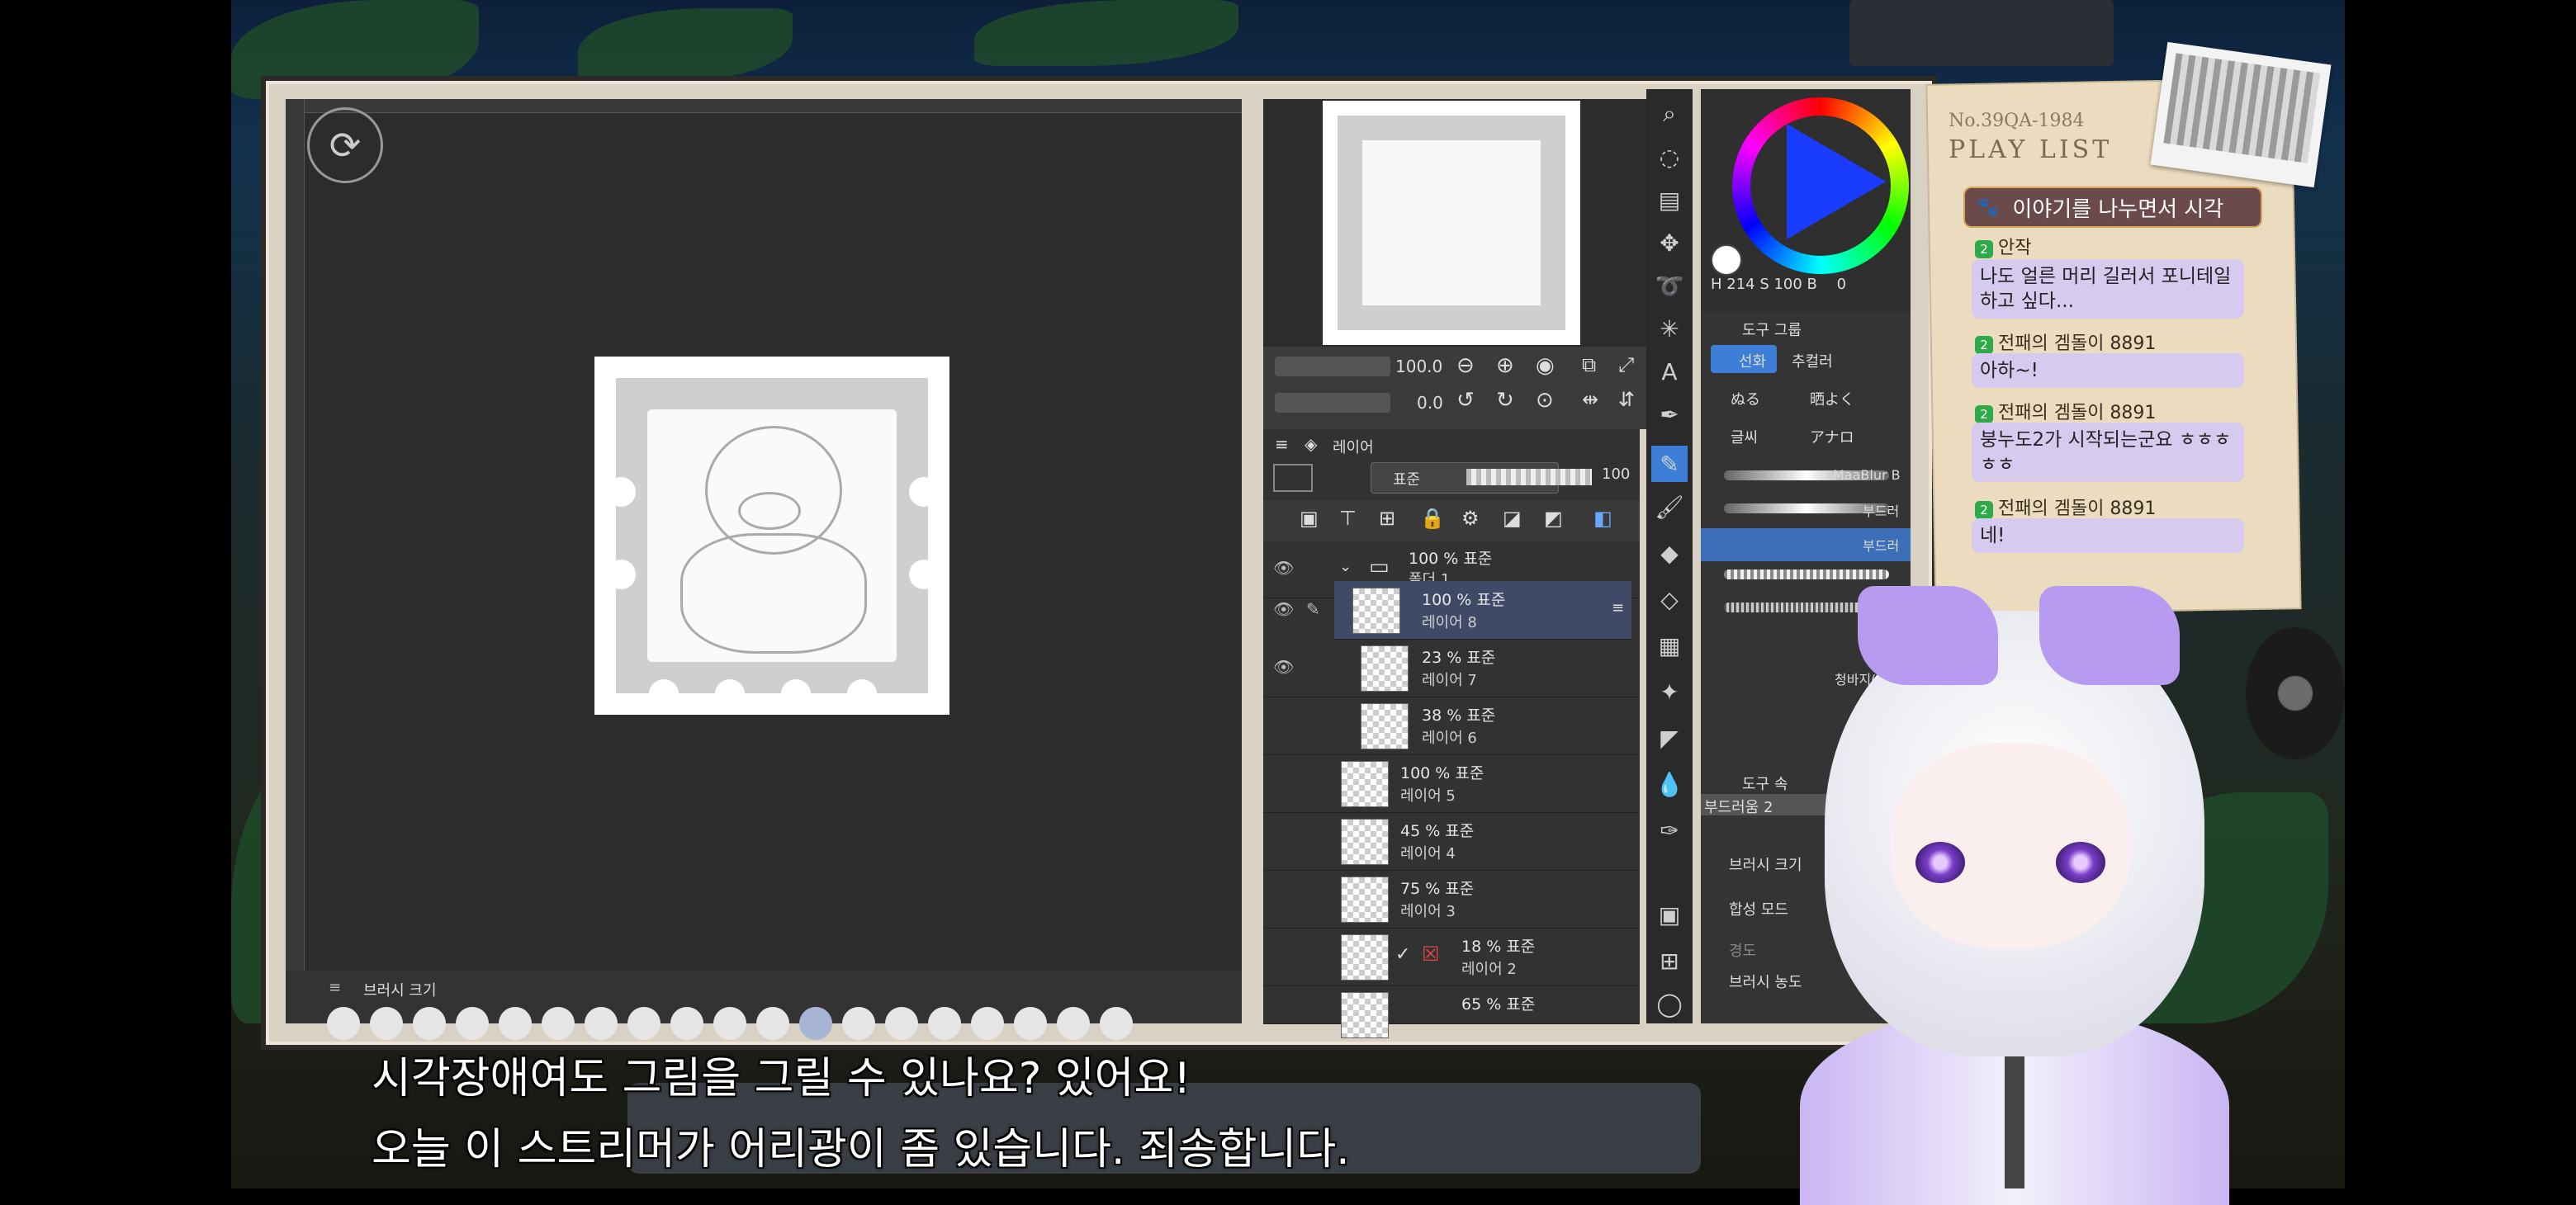 This screenshot has height=1205, width=2576. What do you see at coordinates (1744, 436) in the screenshot?
I see `subtool-label: 글씨` at bounding box center [1744, 436].